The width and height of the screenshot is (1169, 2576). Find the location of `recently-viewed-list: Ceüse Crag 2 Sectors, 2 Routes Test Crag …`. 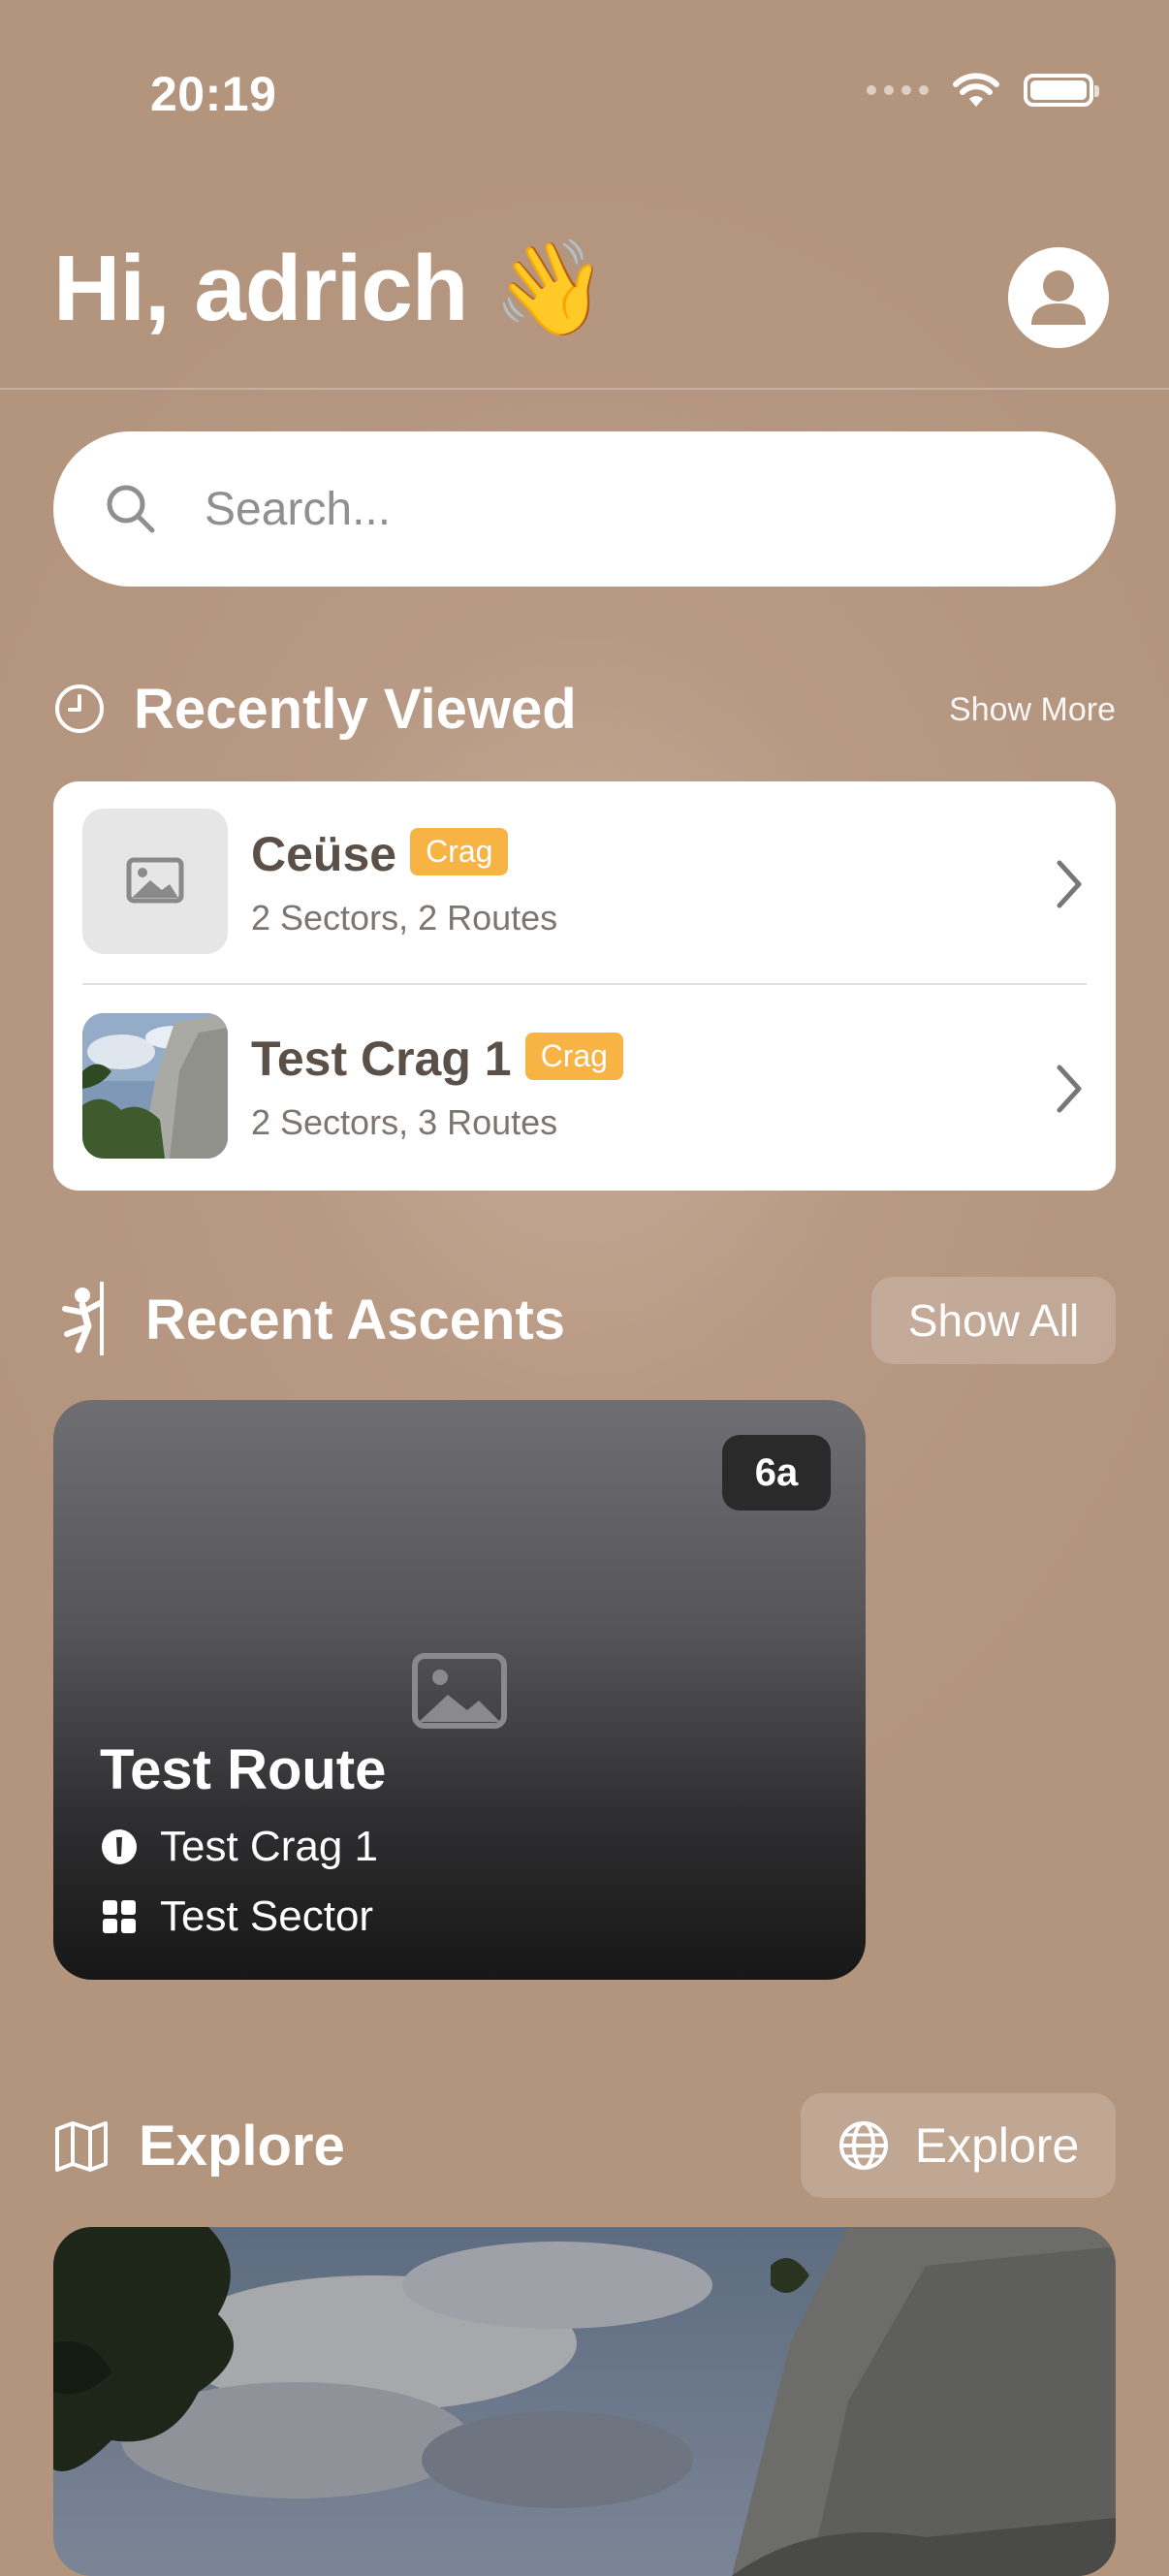

recently-viewed-list: Ceüse Crag 2 Sectors, 2 Routes Test Crag … is located at coordinates (584, 986).